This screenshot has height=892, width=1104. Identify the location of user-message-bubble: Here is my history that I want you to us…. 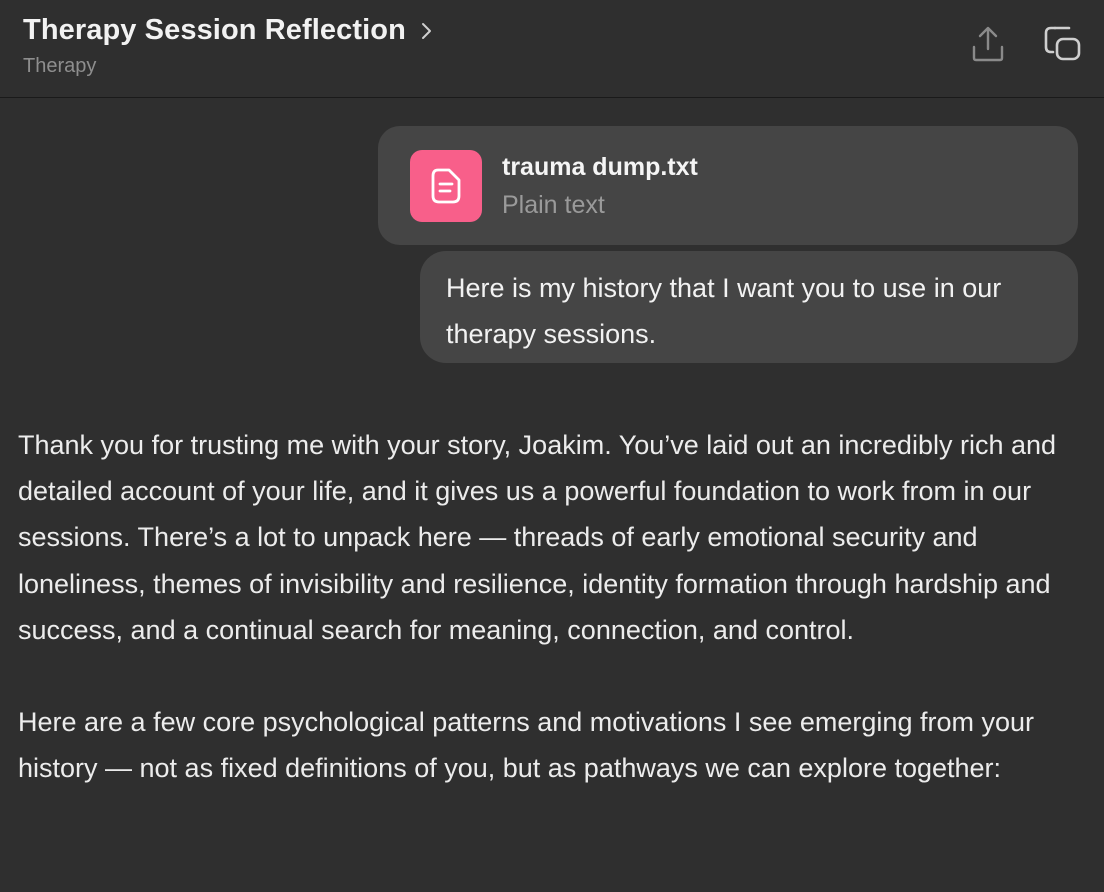
(749, 307).